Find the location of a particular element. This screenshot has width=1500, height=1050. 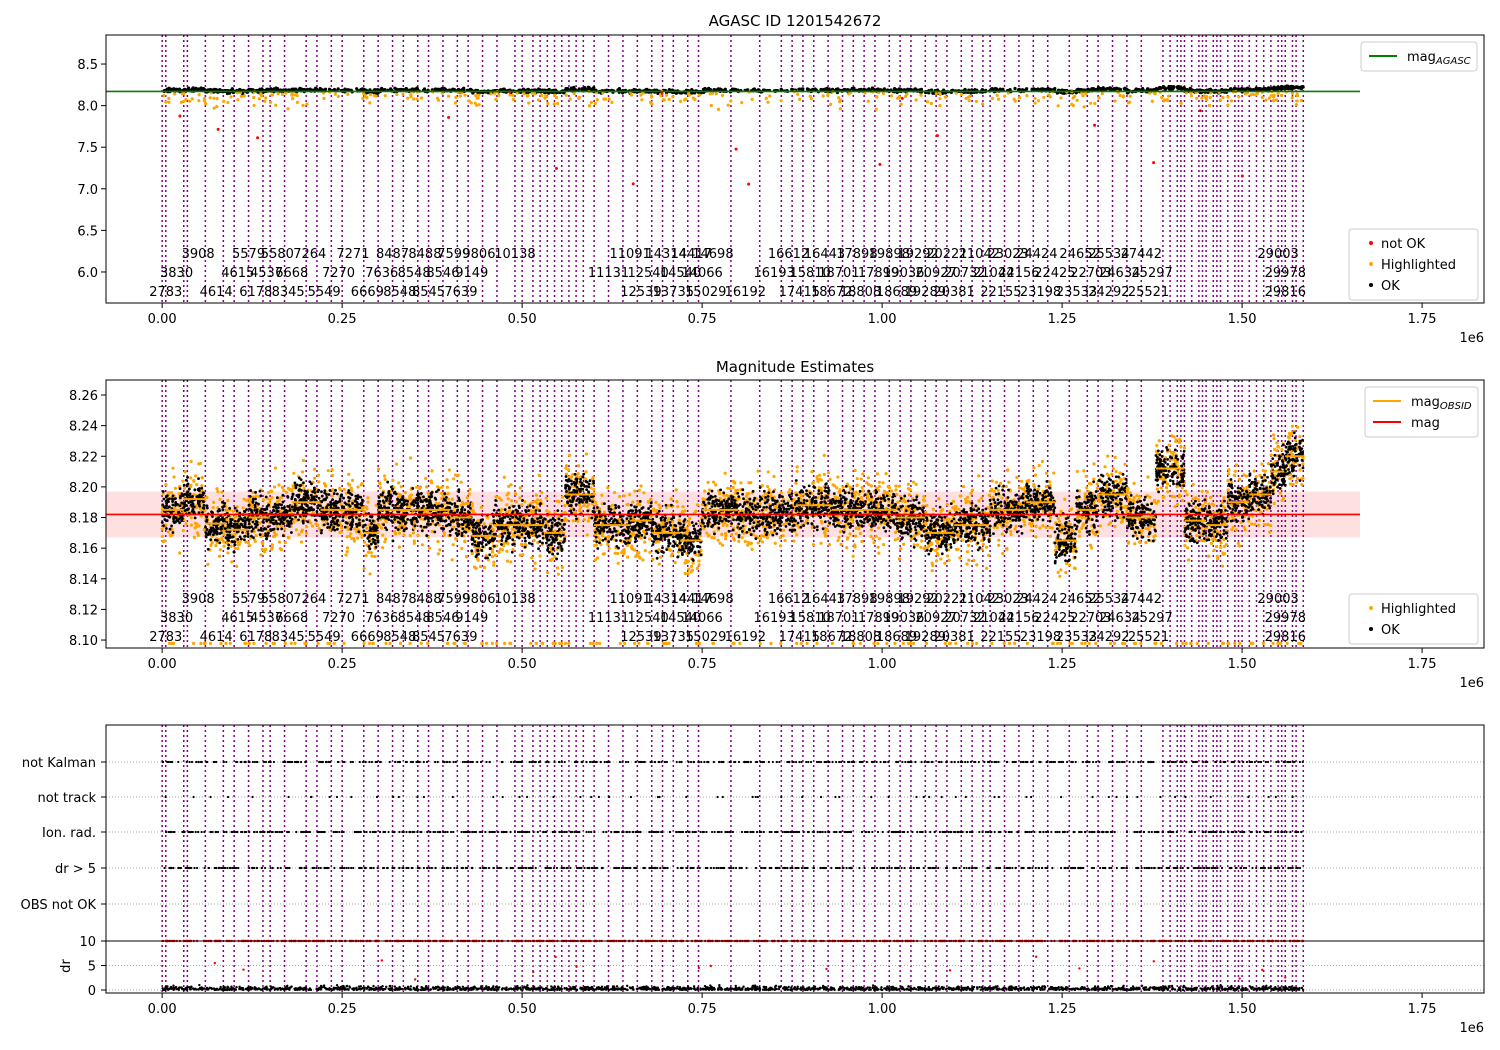

not-ok-point is located at coordinates (633, 184).